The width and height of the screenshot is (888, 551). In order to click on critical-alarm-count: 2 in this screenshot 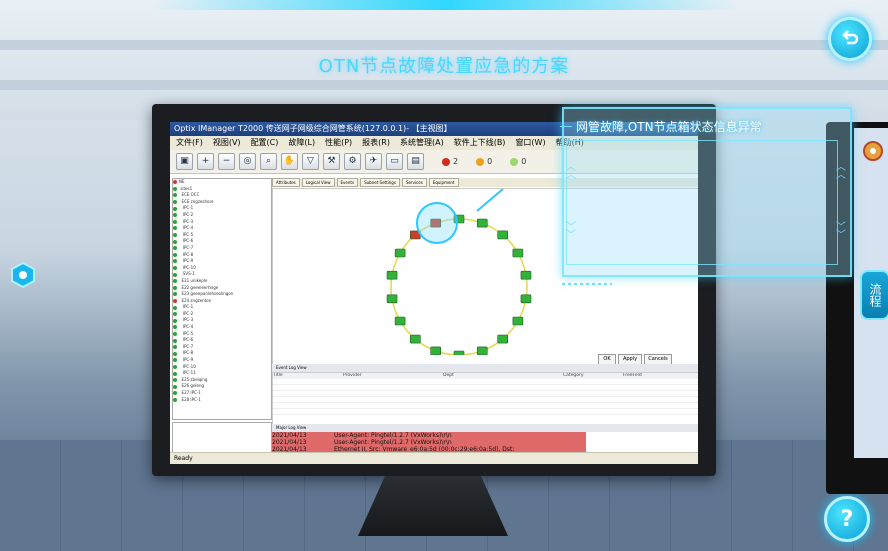, I will do `click(450, 161)`.